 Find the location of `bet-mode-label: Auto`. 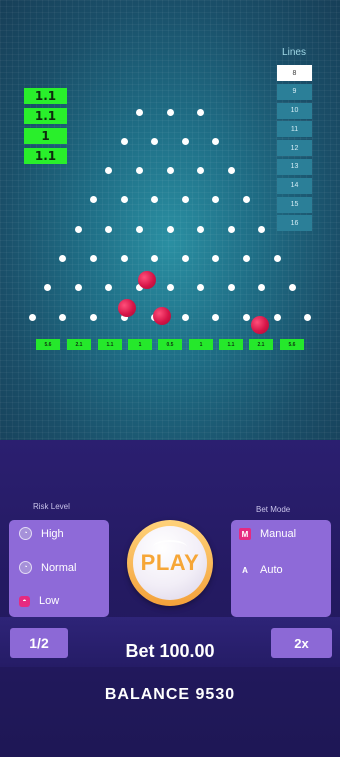

bet-mode-label: Auto is located at coordinates (271, 570).